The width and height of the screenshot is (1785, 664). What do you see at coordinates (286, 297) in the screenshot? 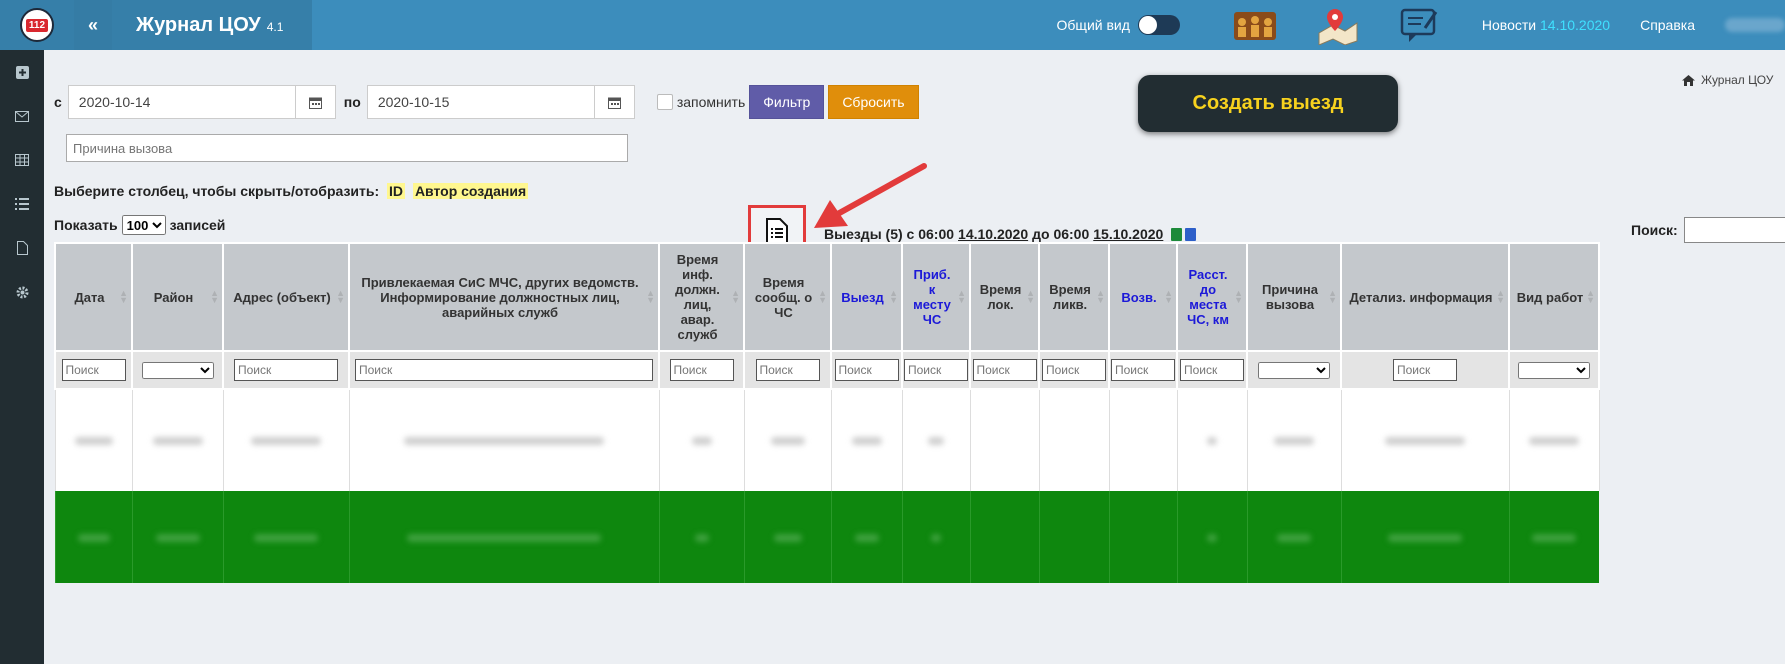
I see `column-header: Адрес (объект) ▲ ▼` at bounding box center [286, 297].